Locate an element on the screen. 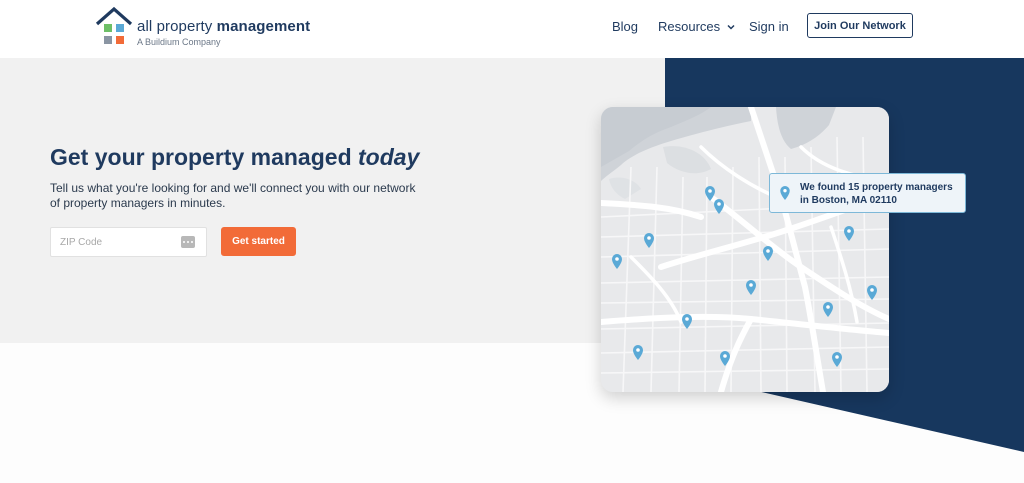 The image size is (1024, 483). hero-title: Get your property managed today is located at coordinates (235, 157).